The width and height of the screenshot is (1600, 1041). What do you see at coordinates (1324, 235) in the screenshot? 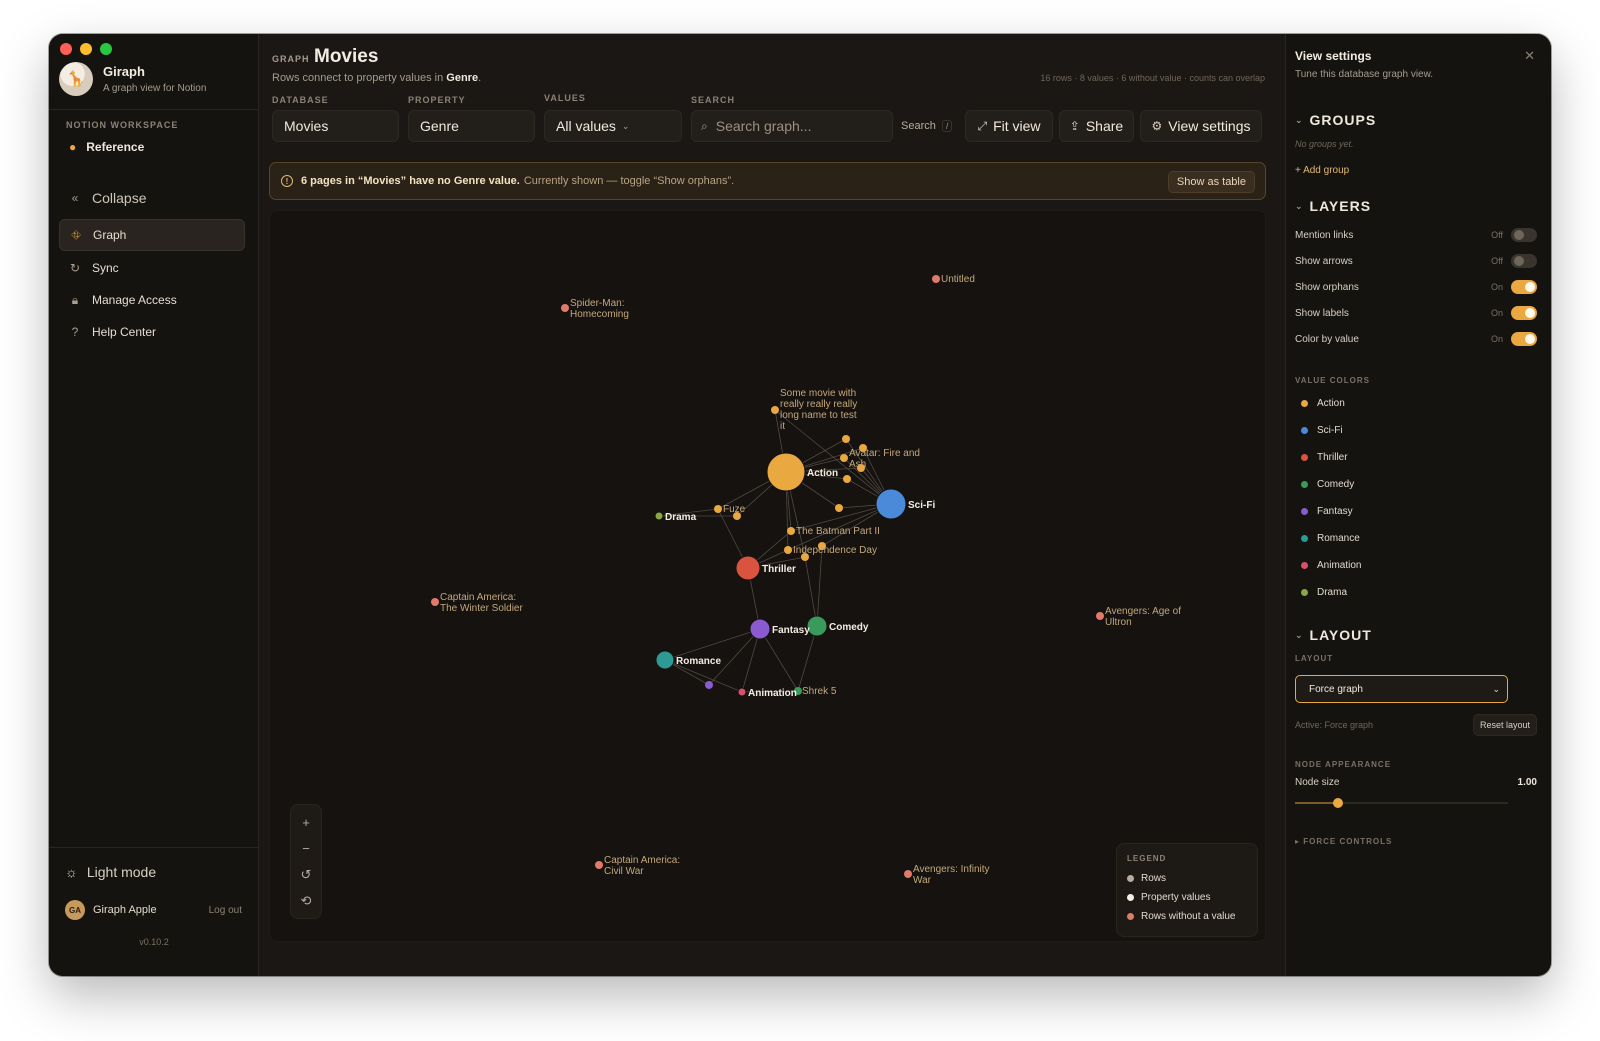
I see `layer-label: Mention links` at bounding box center [1324, 235].